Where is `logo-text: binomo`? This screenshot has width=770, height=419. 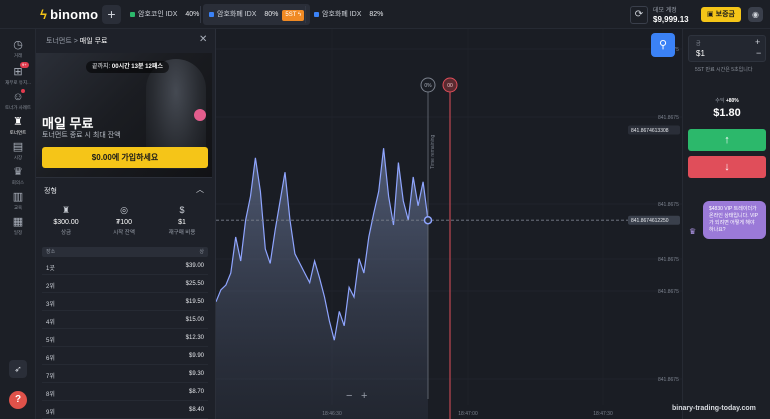 logo-text: binomo is located at coordinates (74, 14).